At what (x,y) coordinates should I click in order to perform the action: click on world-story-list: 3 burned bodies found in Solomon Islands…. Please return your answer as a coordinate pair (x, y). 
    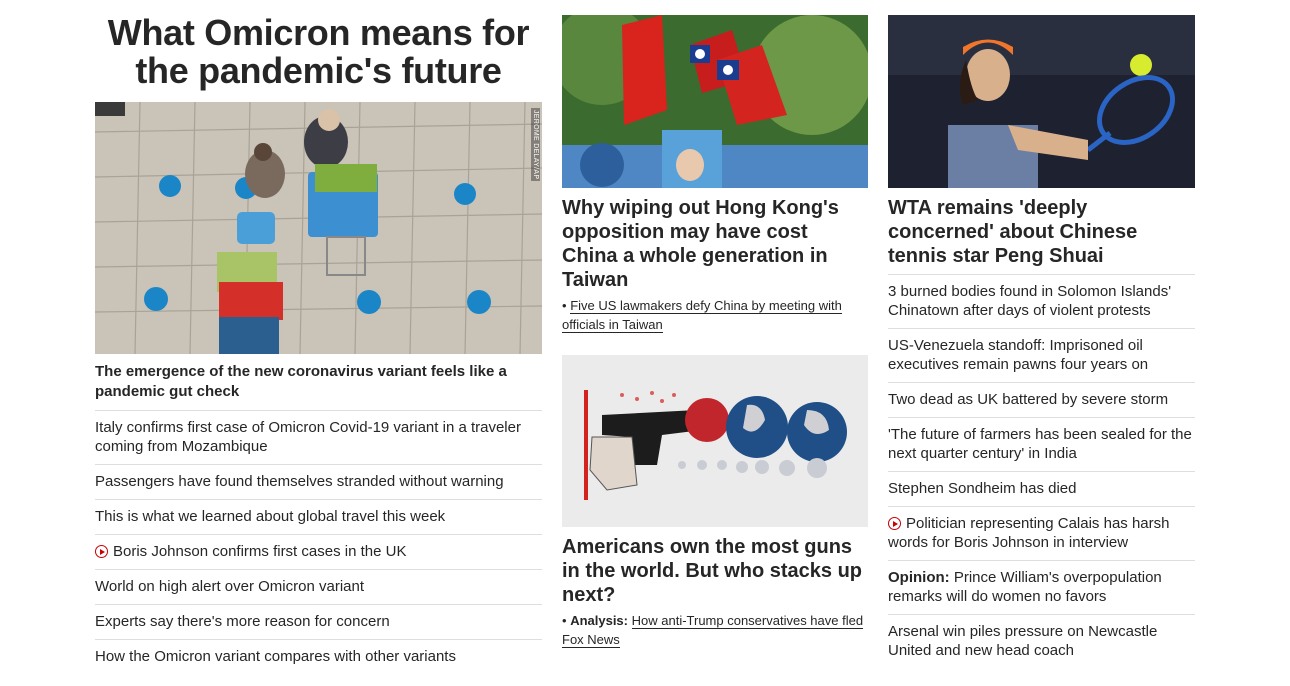
    Looking at the image, I should click on (1041, 471).